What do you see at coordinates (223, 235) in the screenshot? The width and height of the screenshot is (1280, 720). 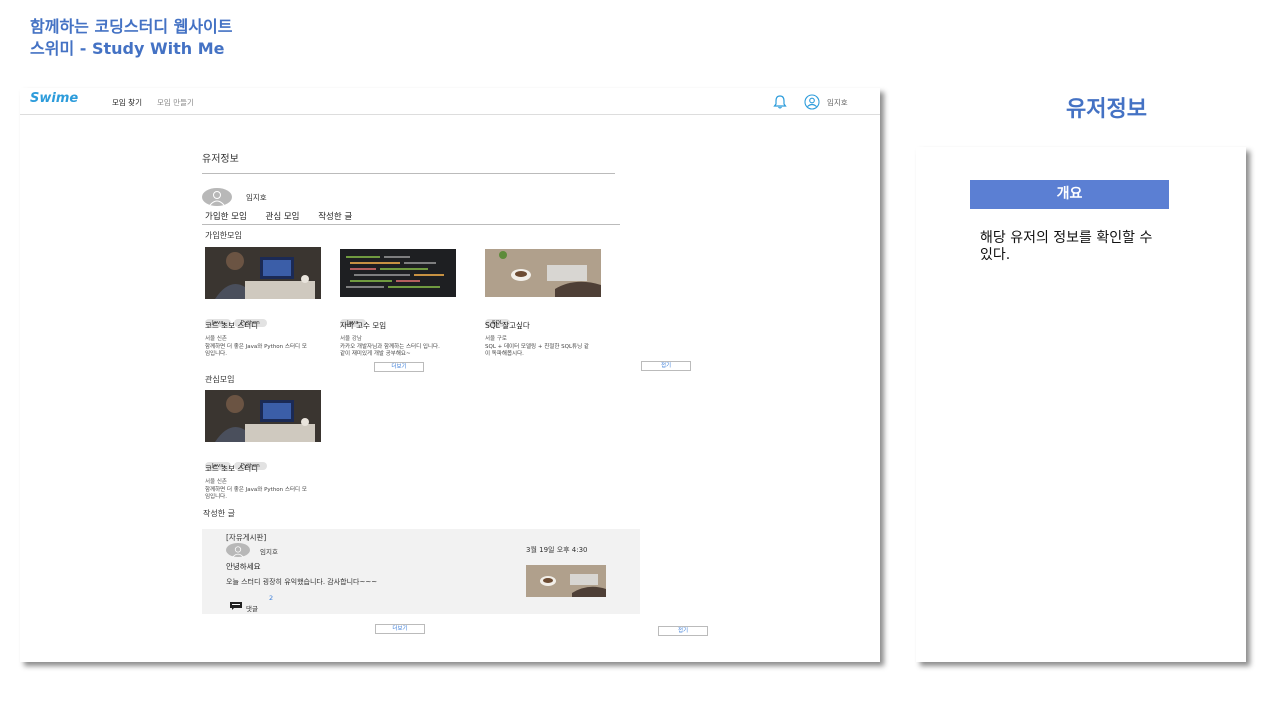 I see `section-label-joined: 가입한모임` at bounding box center [223, 235].